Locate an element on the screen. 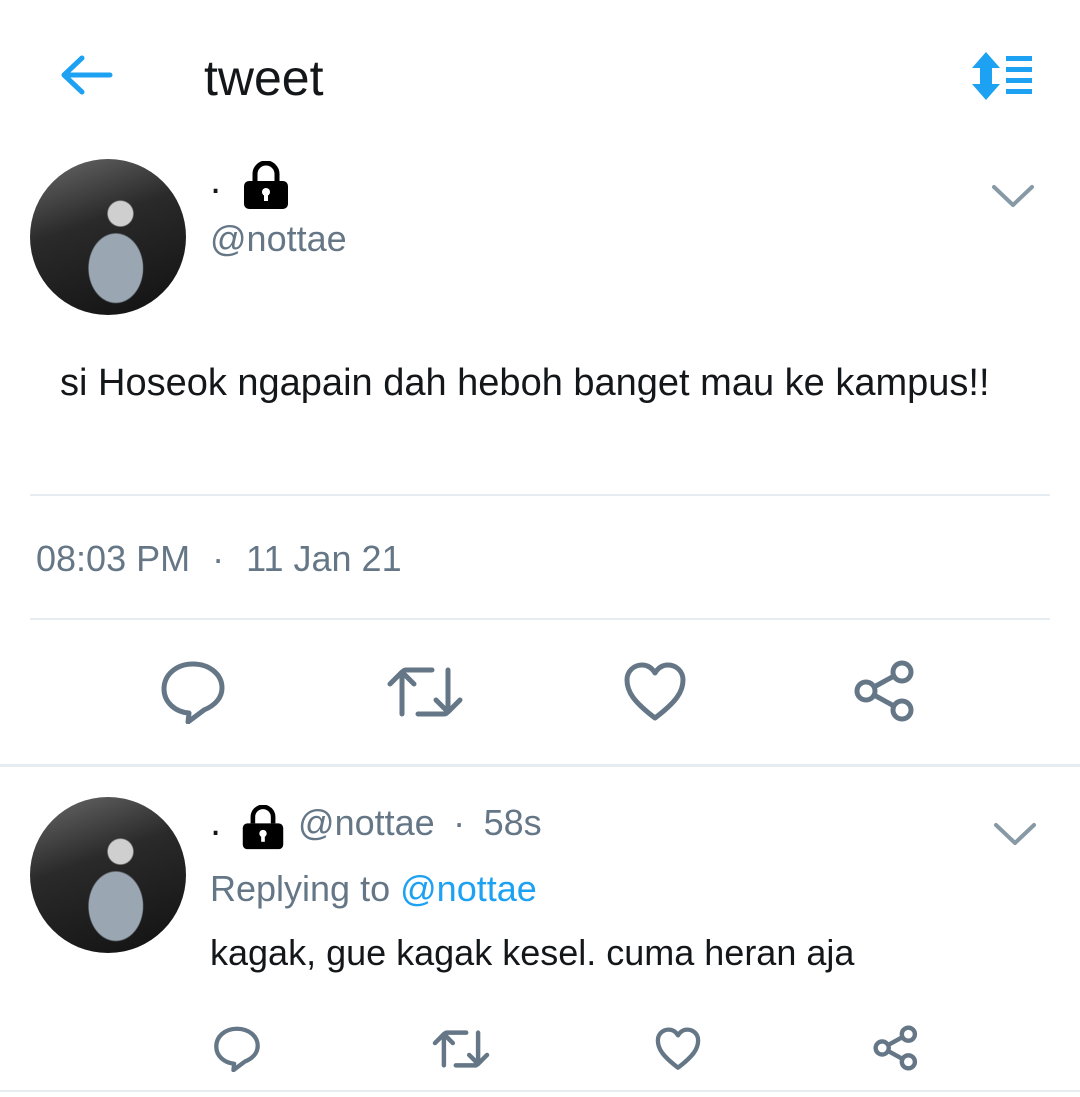 This screenshot has width=1080, height=1097. reply-reply-button is located at coordinates (237, 1050).